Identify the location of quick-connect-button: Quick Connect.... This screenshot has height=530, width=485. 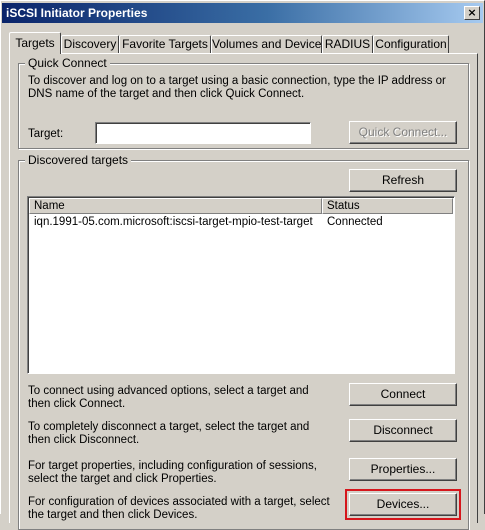
(403, 132).